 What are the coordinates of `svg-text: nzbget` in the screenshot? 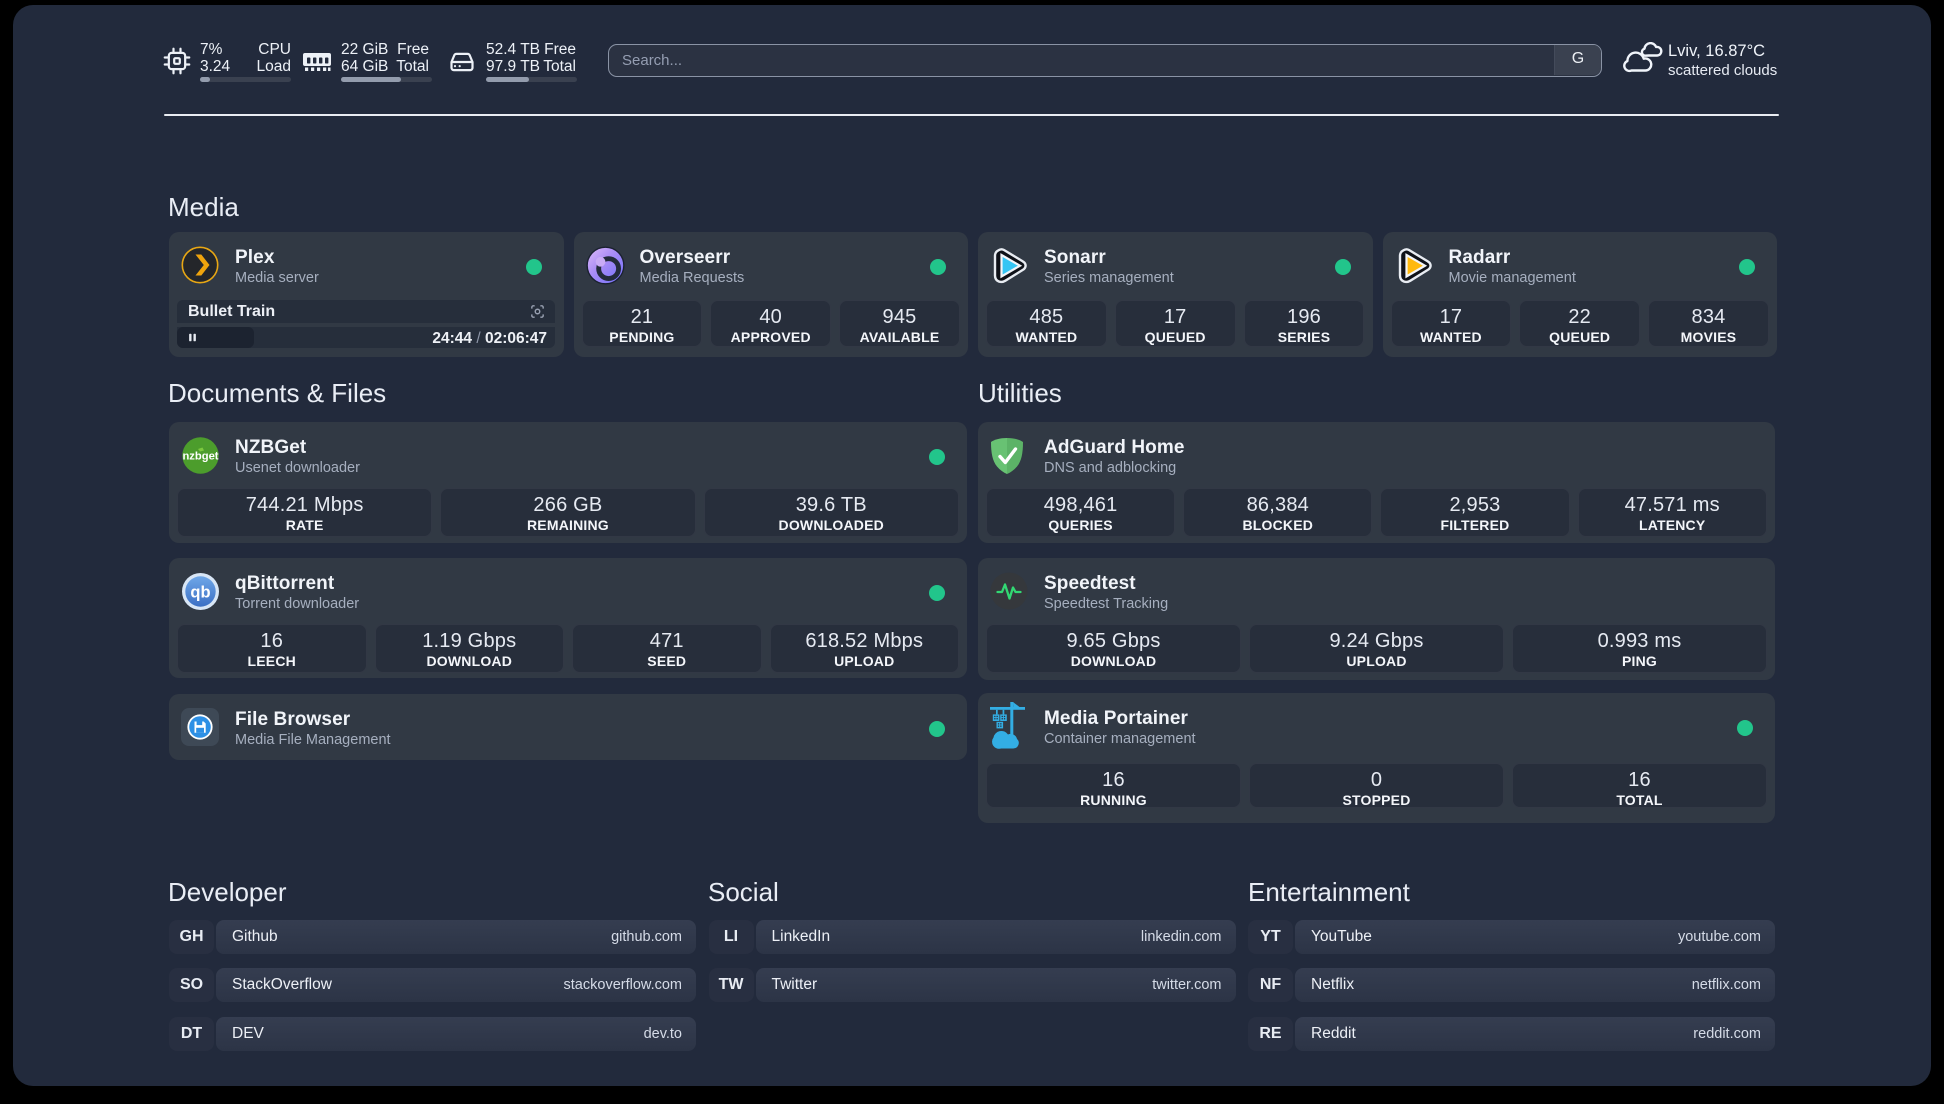 It's located at (200, 457).